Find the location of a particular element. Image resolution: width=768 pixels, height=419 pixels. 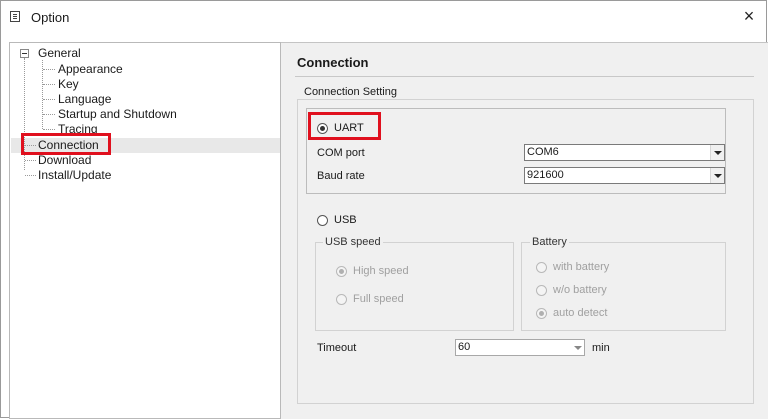

tree-item-install-update: Install/Update is located at coordinates (74, 175).